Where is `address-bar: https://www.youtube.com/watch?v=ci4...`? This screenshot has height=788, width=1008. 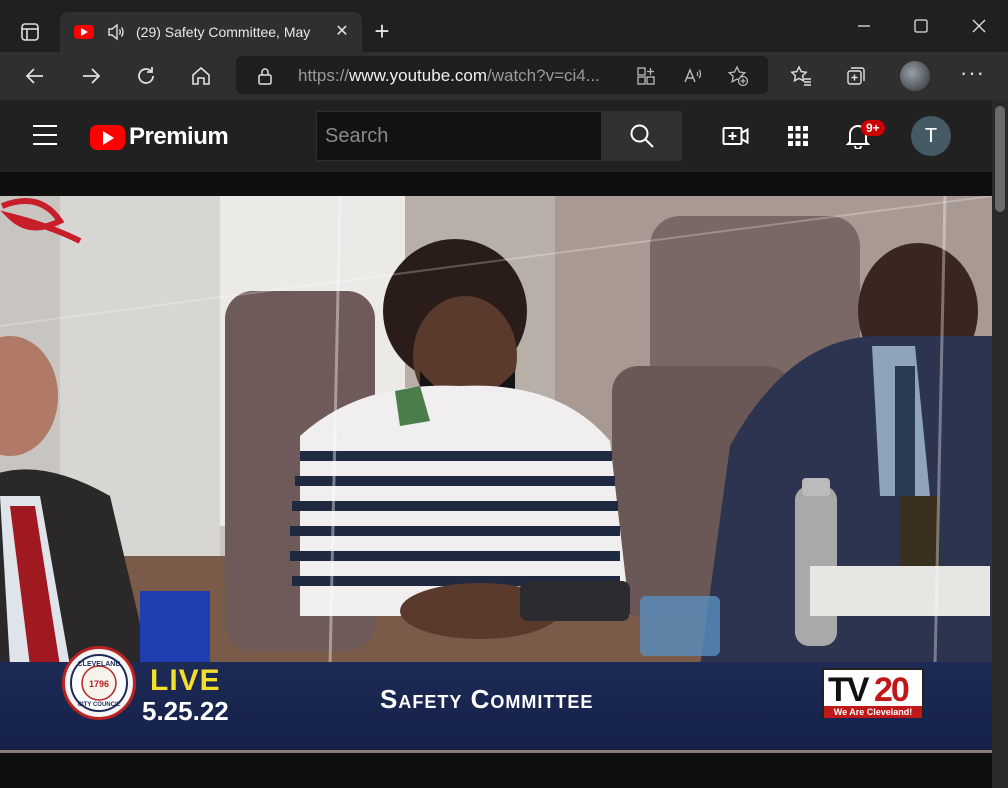 address-bar: https://www.youtube.com/watch?v=ci4... is located at coordinates (502, 75).